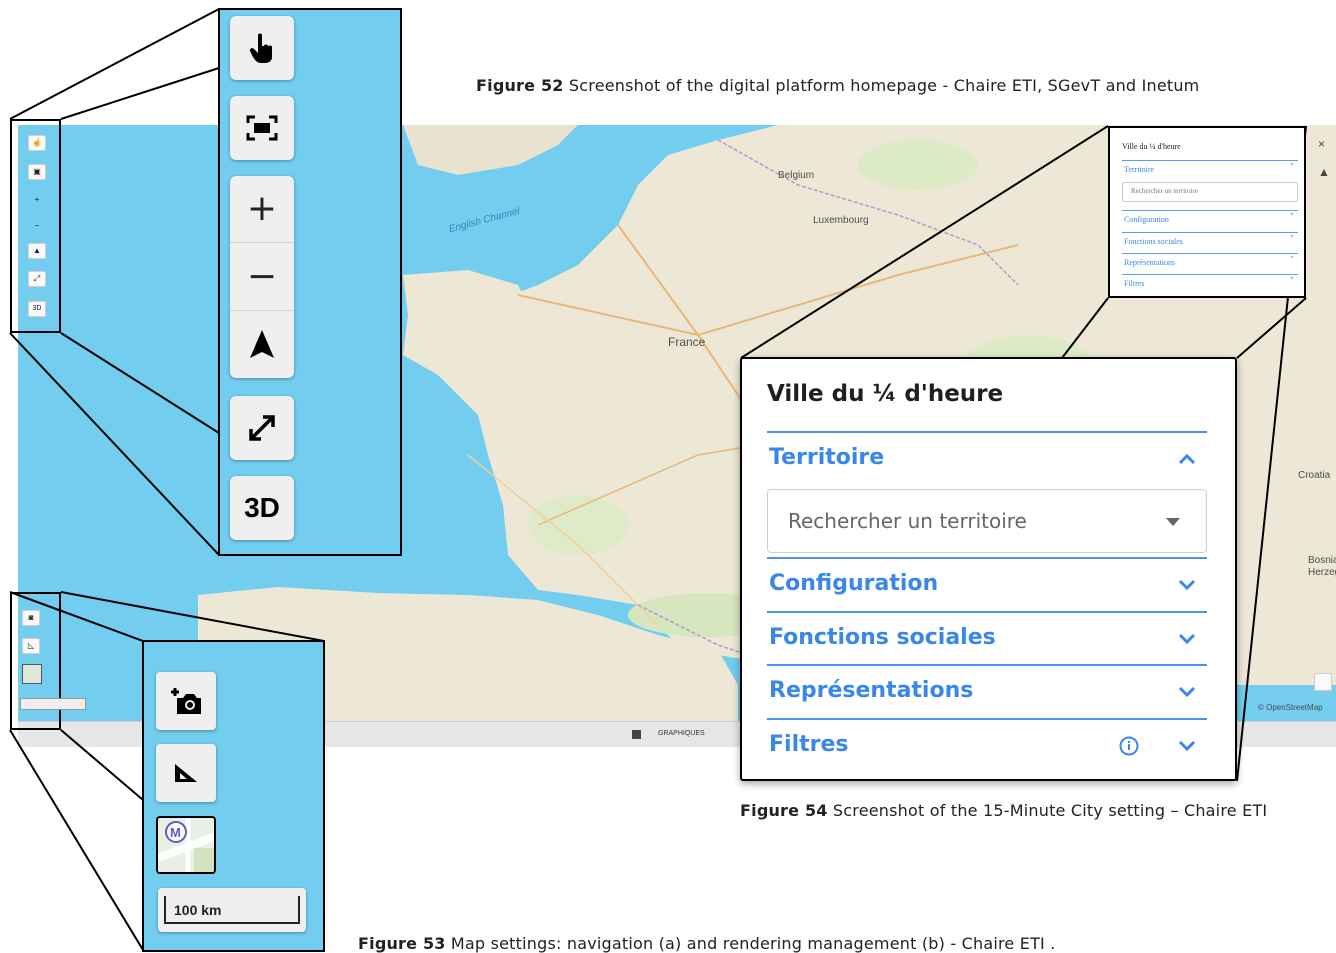 Image resolution: width=1336 pixels, height=953 pixels. I want to click on zoom-out-button: −, so click(262, 276).